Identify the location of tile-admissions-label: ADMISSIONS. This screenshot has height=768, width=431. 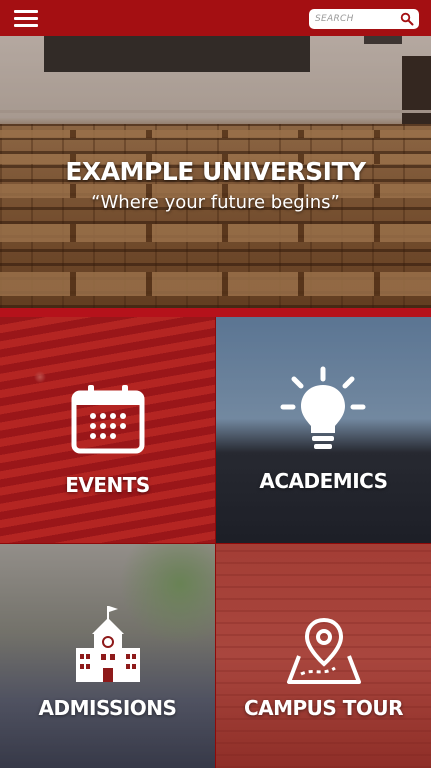
(107, 708).